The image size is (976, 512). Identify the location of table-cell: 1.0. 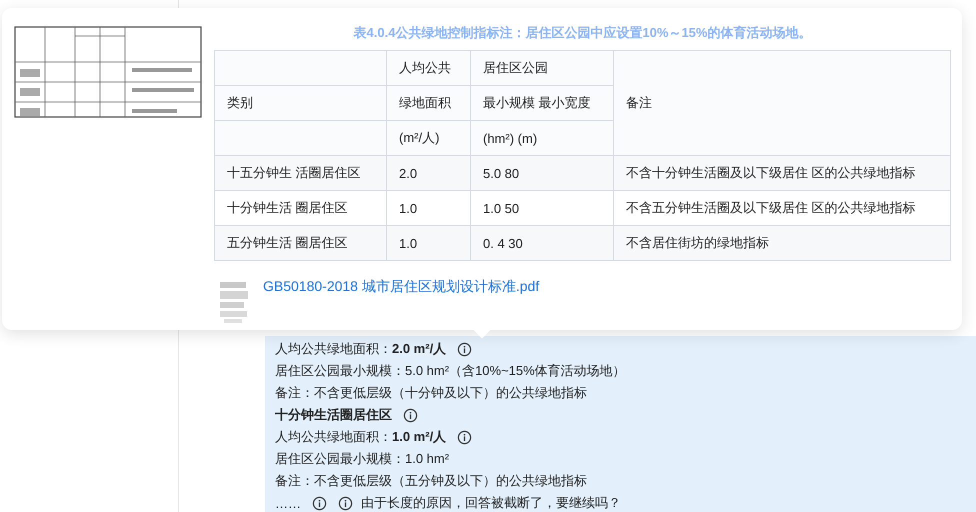
(428, 243).